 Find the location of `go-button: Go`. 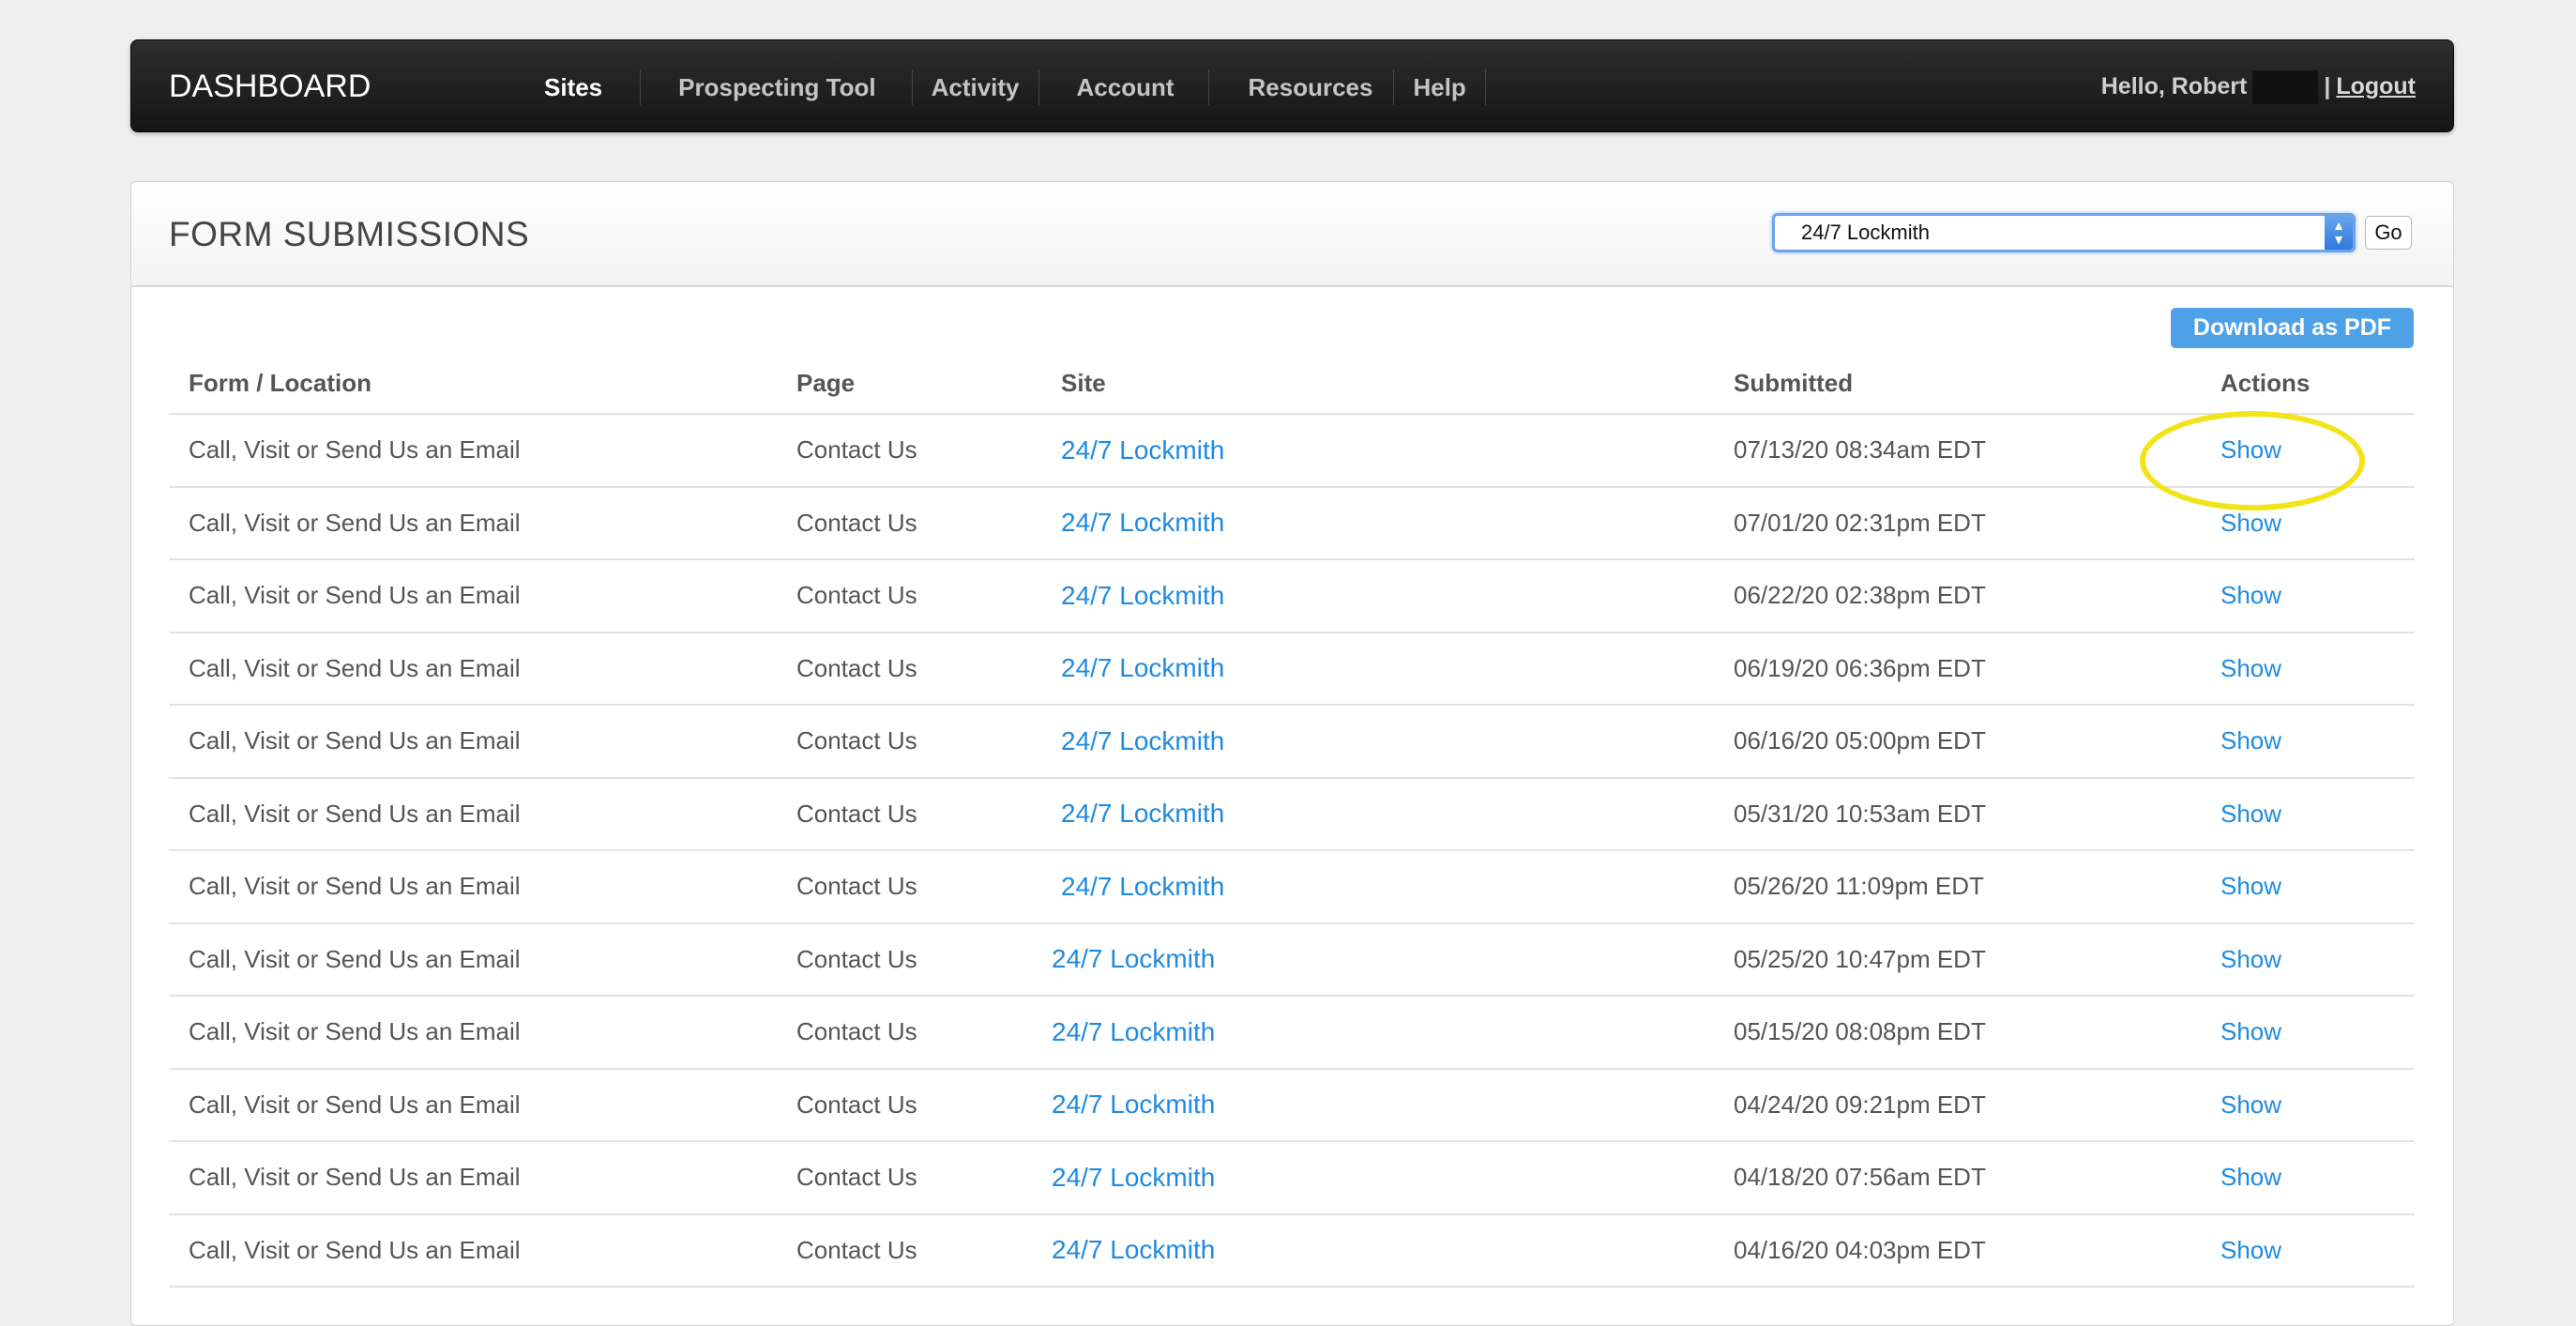

go-button: Go is located at coordinates (2389, 233).